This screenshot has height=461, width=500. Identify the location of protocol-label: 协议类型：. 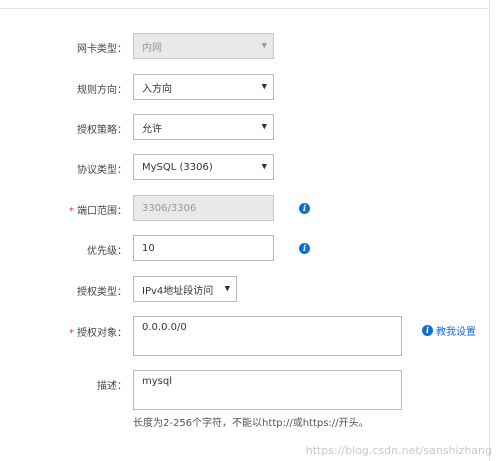
(102, 170).